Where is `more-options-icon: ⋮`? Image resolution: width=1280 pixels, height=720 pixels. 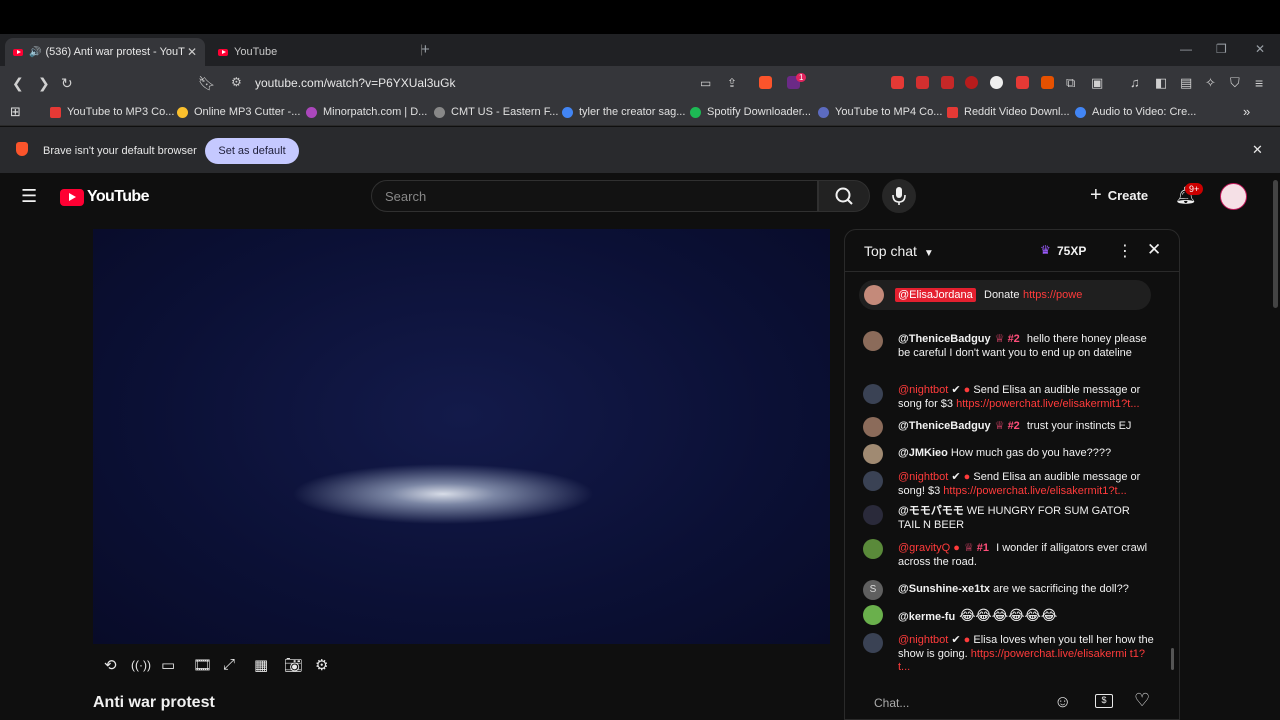
more-options-icon: ⋮ is located at coordinates (1125, 251).